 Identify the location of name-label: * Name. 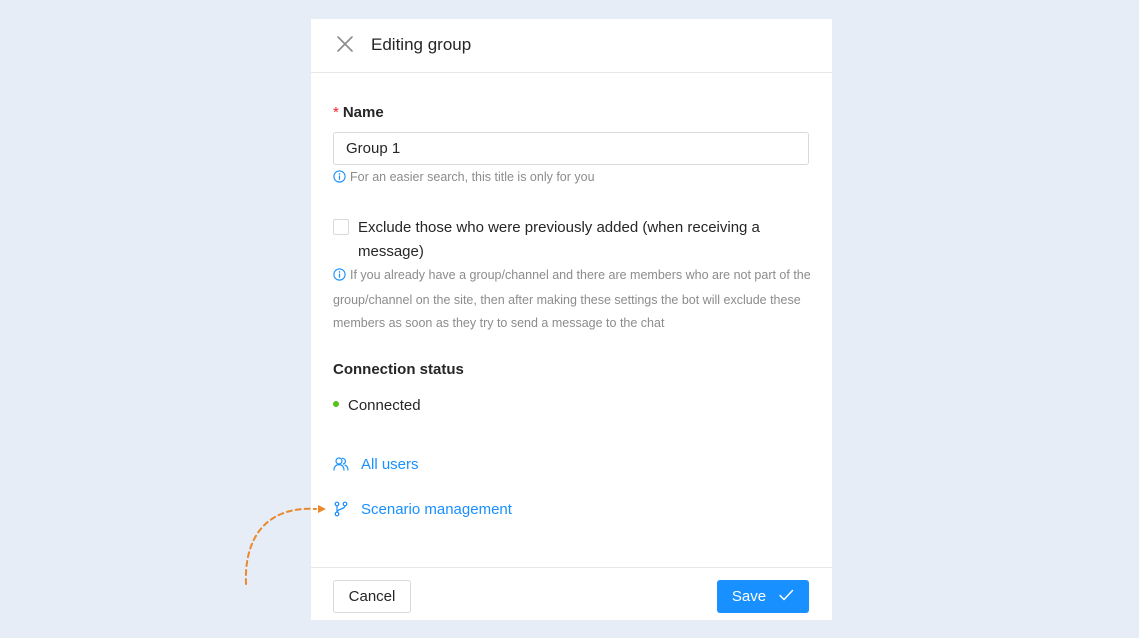
(358, 113).